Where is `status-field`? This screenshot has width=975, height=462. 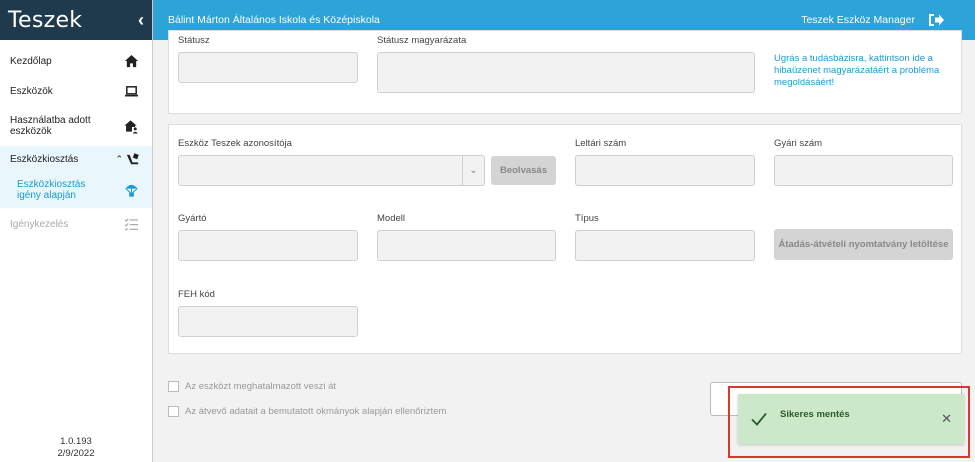
status-field is located at coordinates (268, 67).